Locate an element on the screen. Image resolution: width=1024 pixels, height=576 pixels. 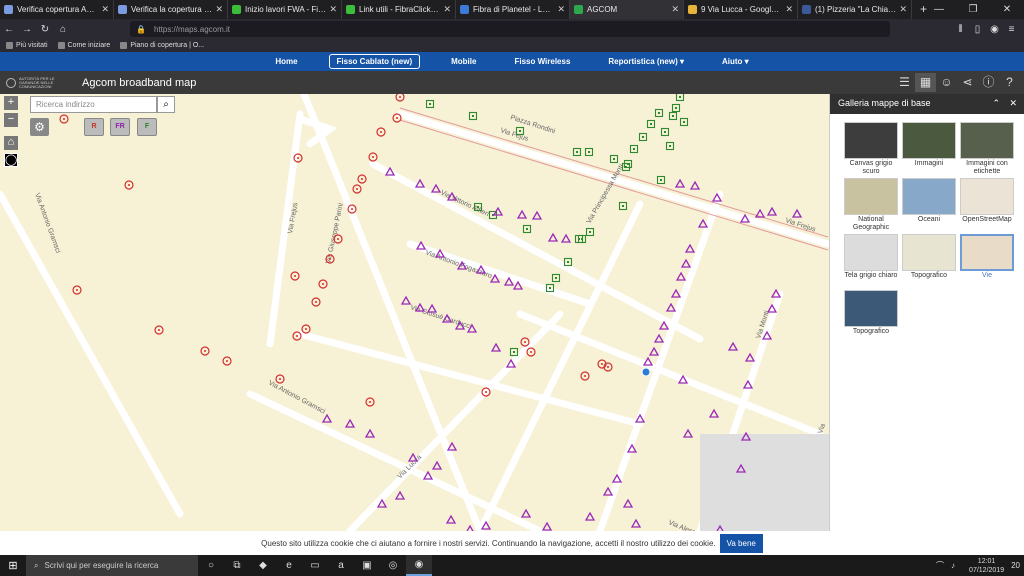
sidebar-icon: ▯ is located at coordinates (977, 29).